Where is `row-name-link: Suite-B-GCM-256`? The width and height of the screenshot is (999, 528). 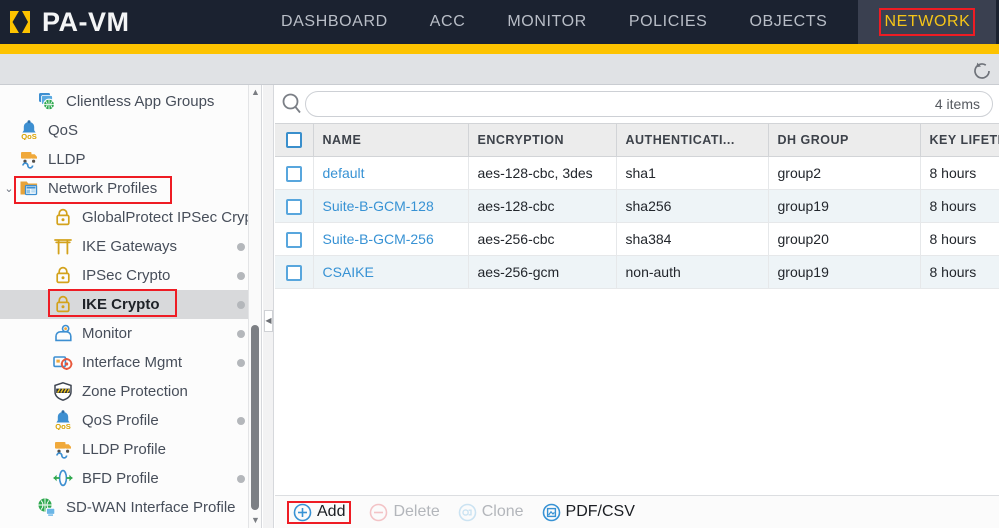
row-name-link: Suite-B-GCM-256 is located at coordinates (378, 239).